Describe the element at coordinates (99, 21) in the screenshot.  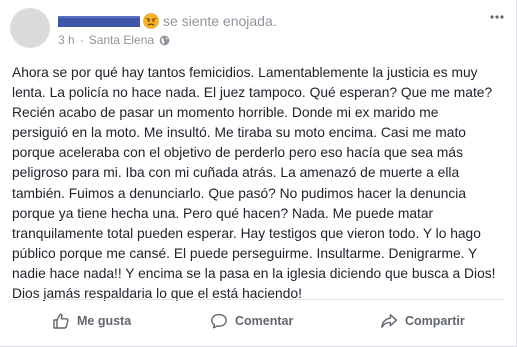
I see `author-name-redacted` at that location.